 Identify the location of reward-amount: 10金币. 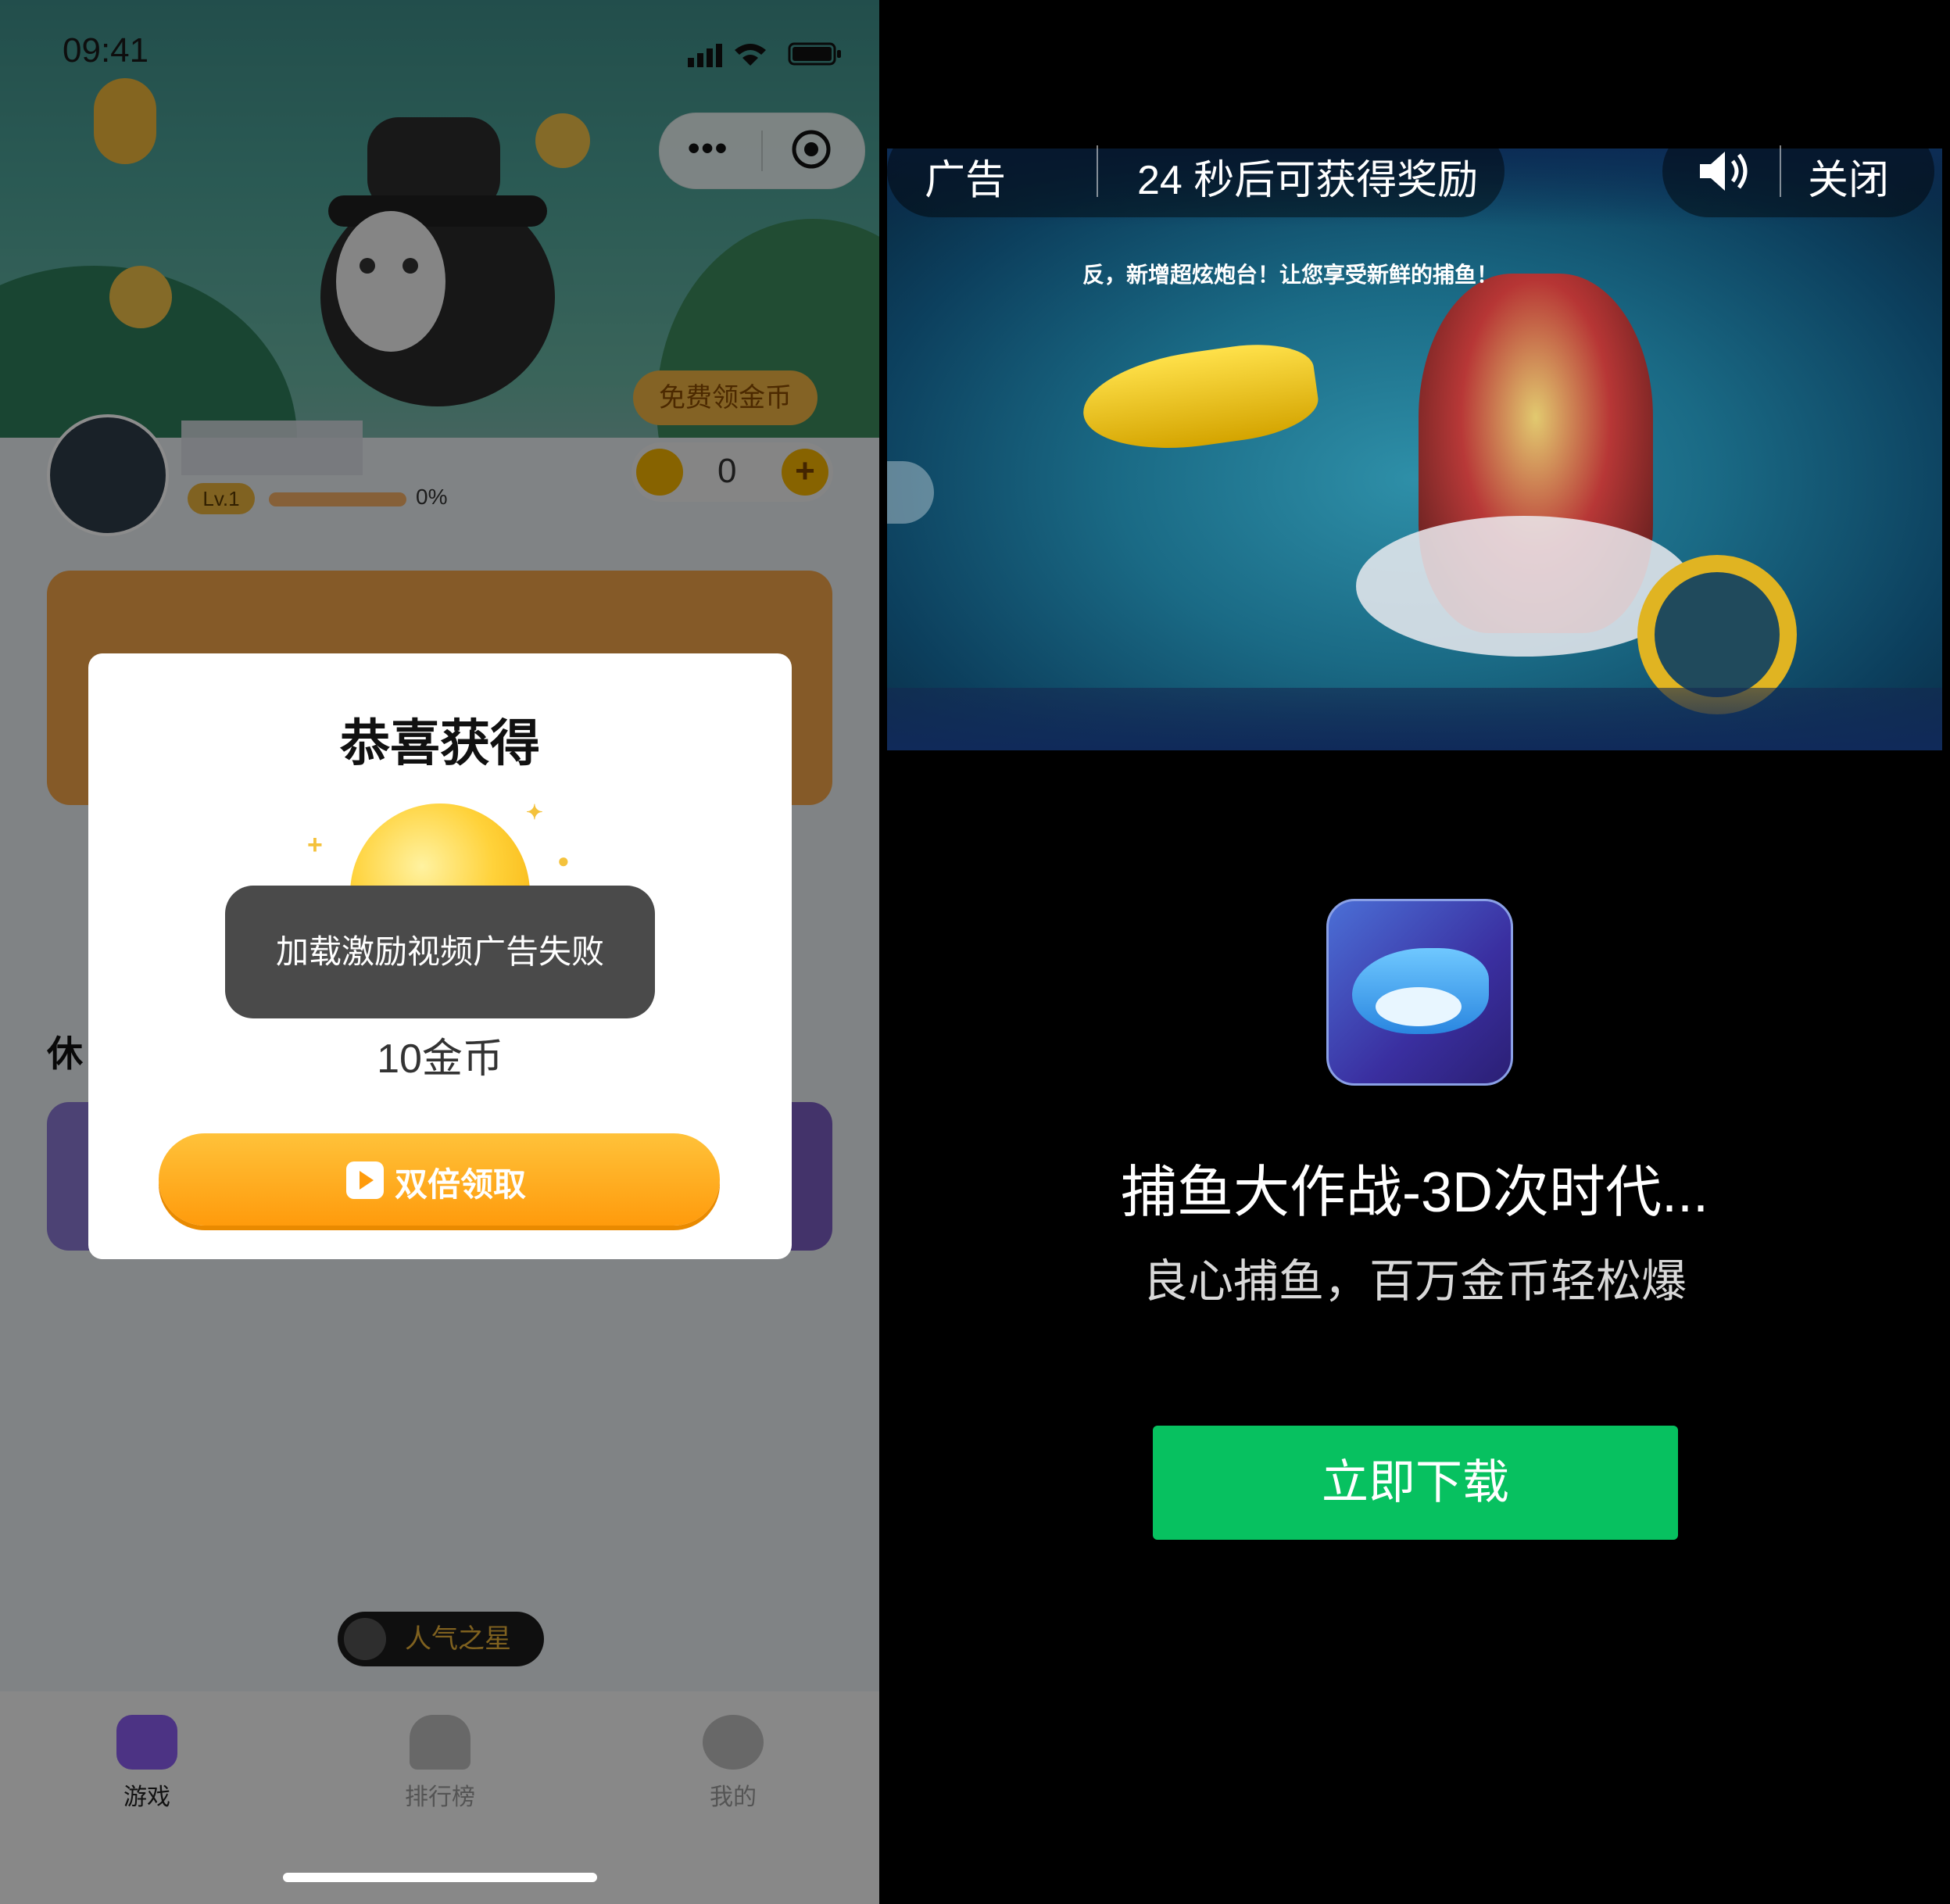
(440, 1059).